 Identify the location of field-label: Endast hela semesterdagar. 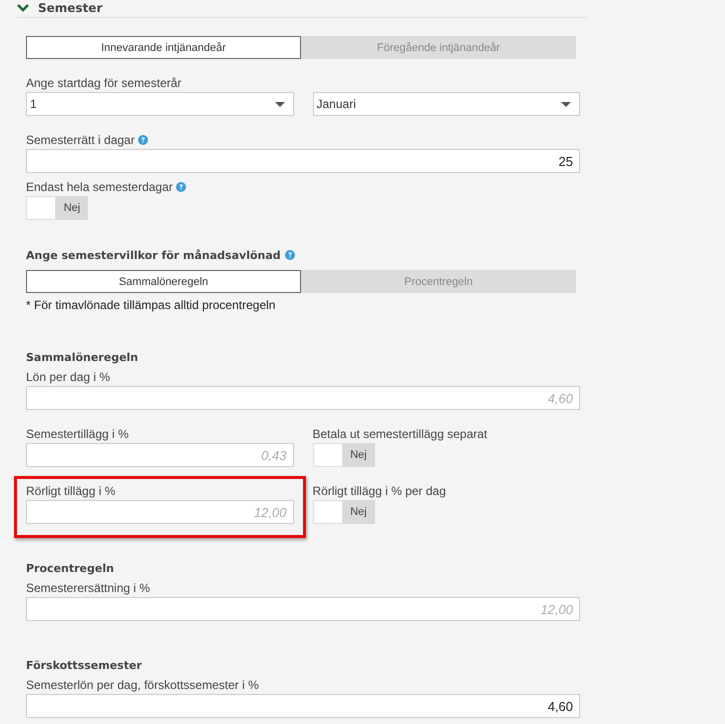
(99, 187).